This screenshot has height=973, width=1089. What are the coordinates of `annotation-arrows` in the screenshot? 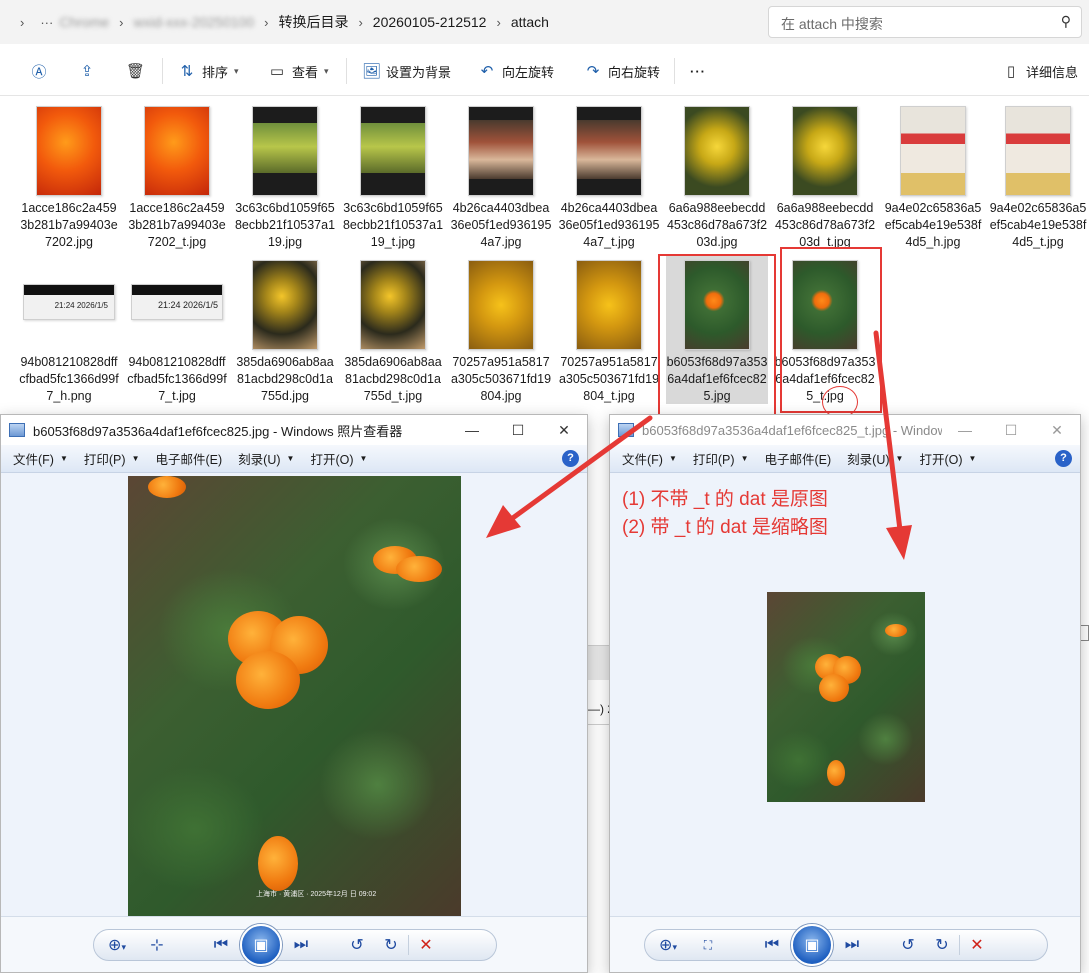 It's located at (699, 445).